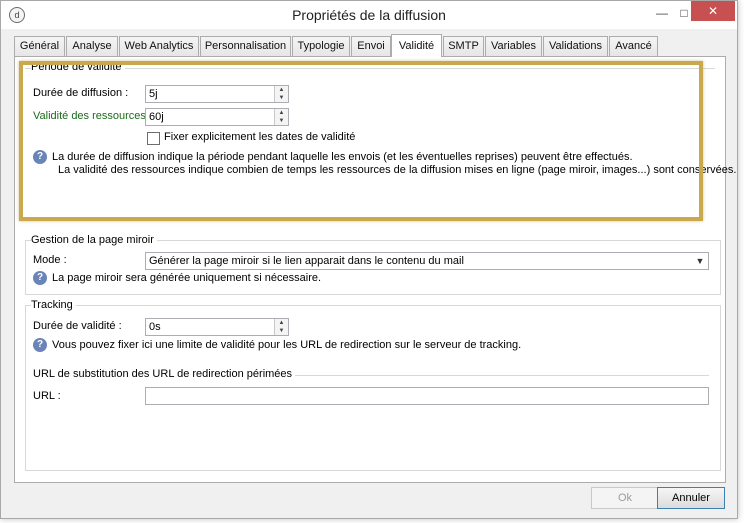 Image resolution: width=750 pixels, height=523 pixels. I want to click on tracking-validity-field: 0s ▲ ▼, so click(217, 327).